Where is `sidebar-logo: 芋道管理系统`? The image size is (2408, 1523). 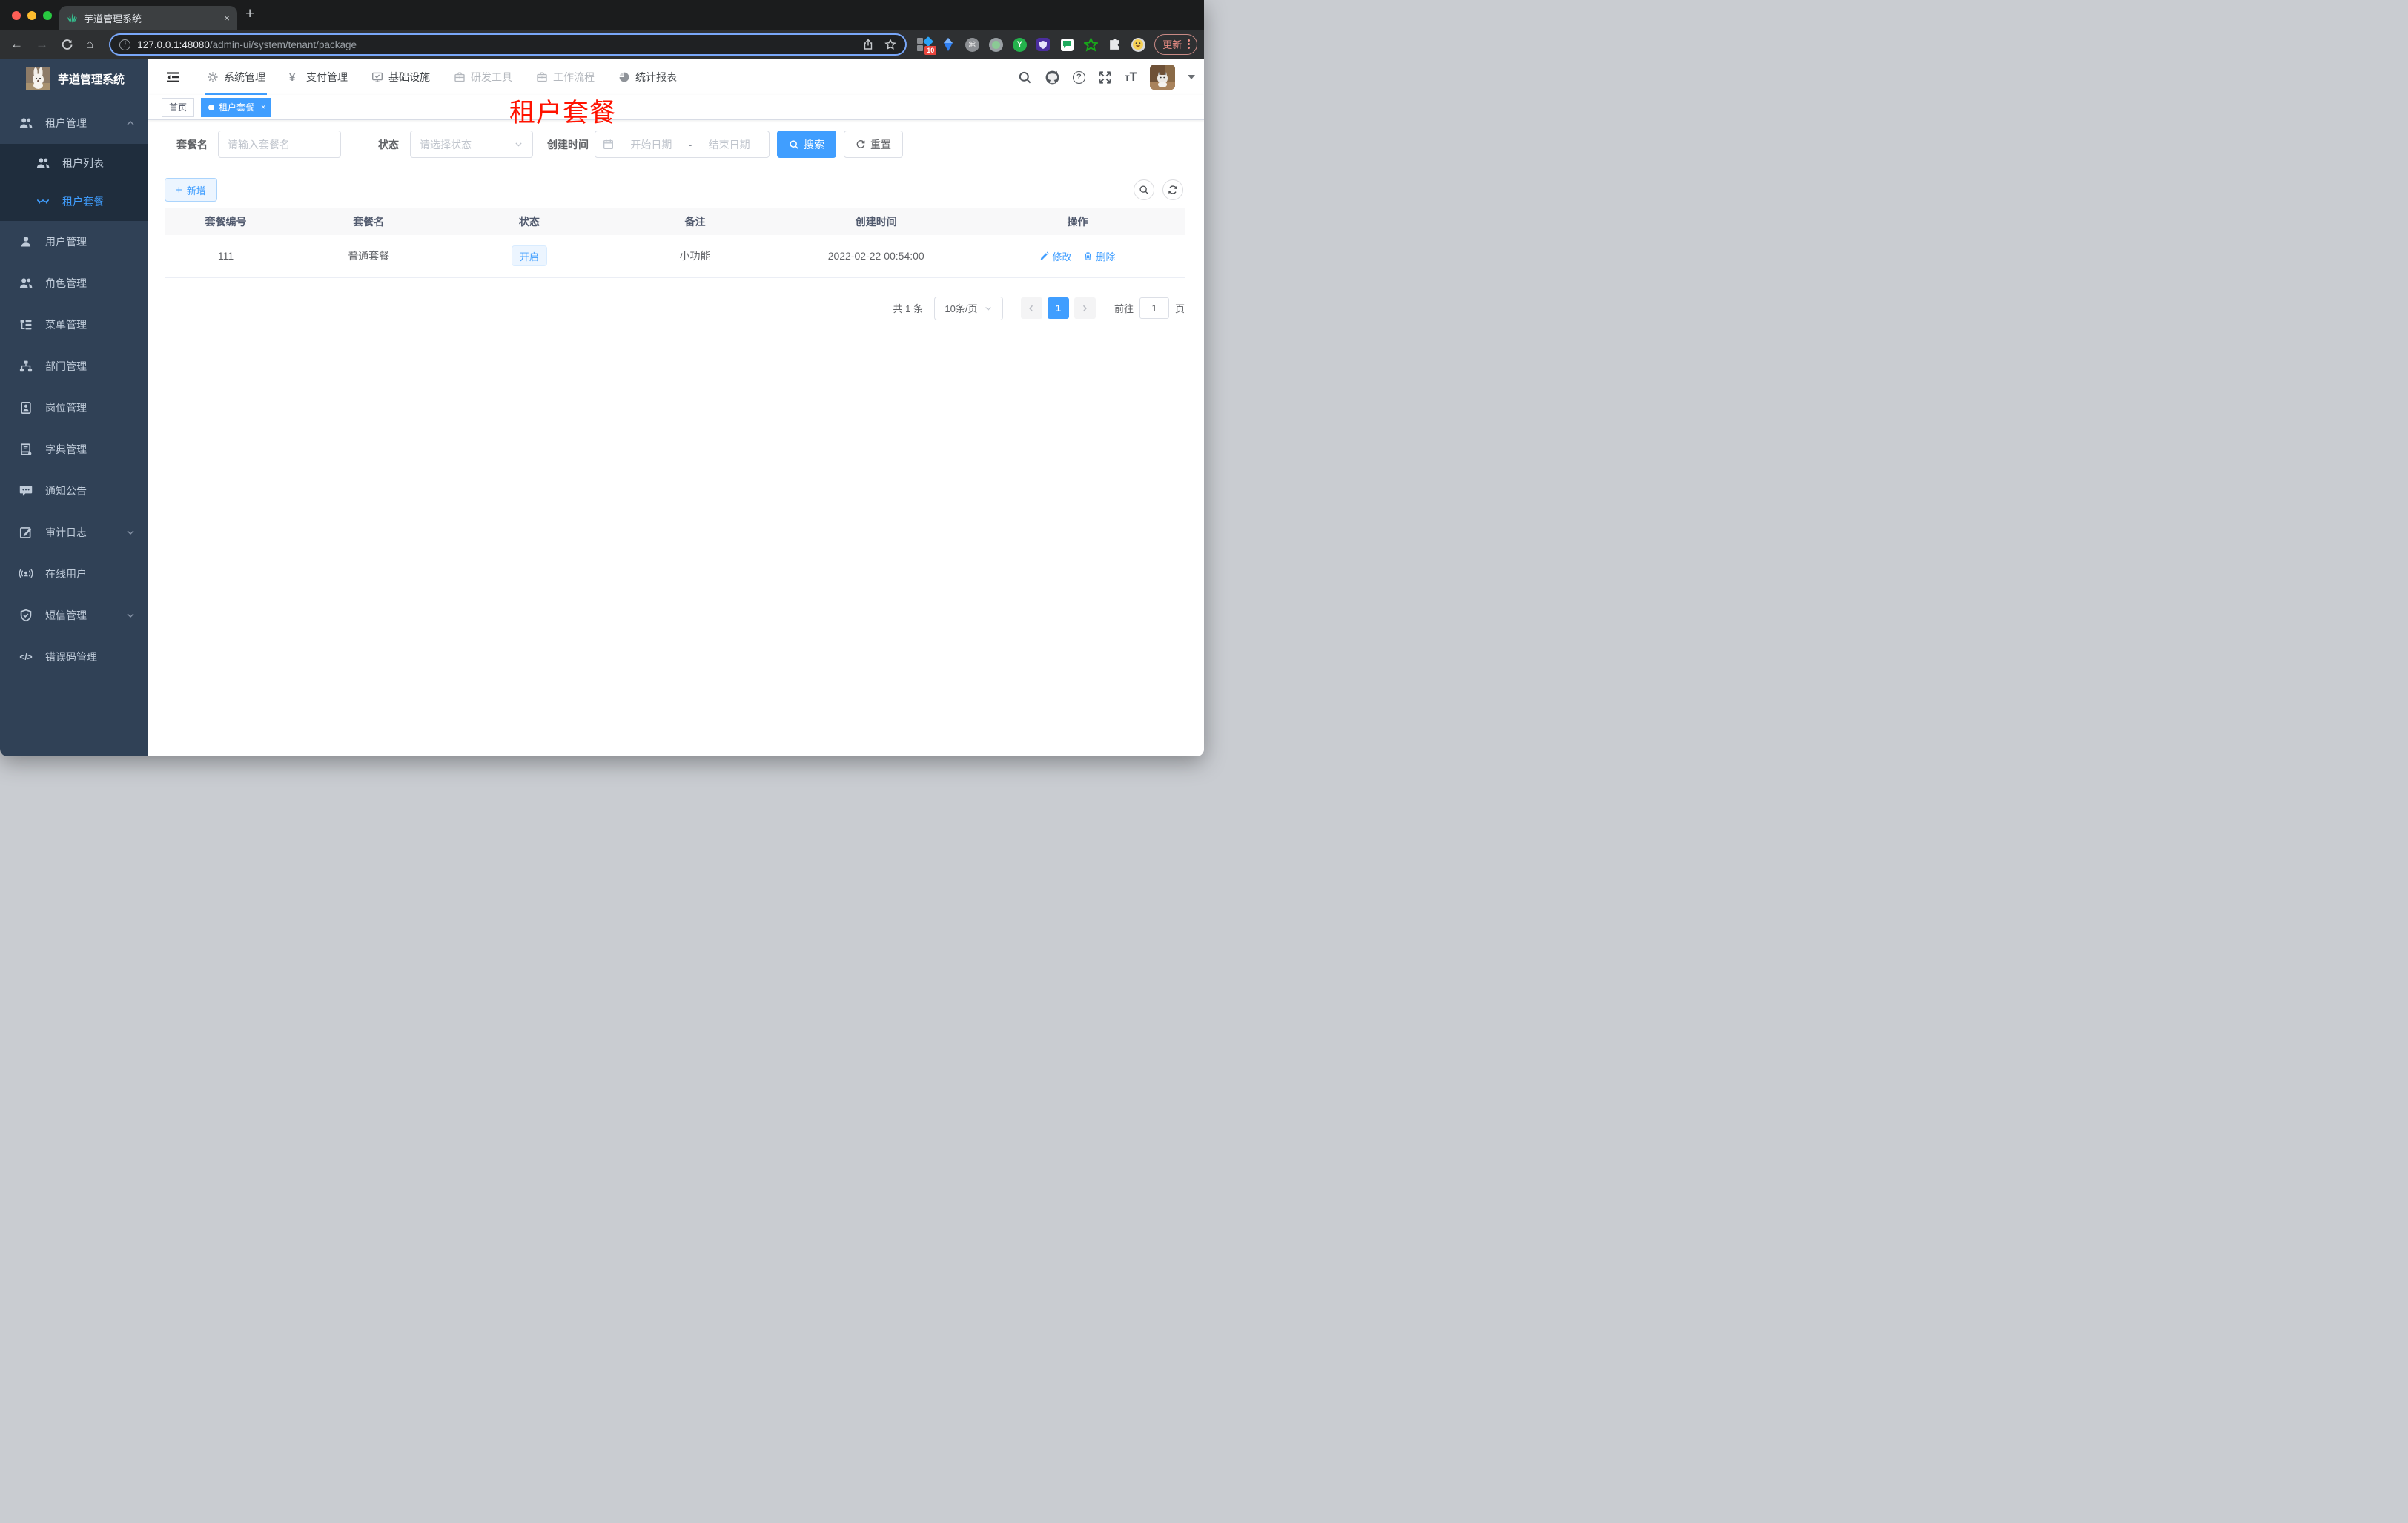
sidebar-logo: 芋道管理系统 is located at coordinates (74, 79).